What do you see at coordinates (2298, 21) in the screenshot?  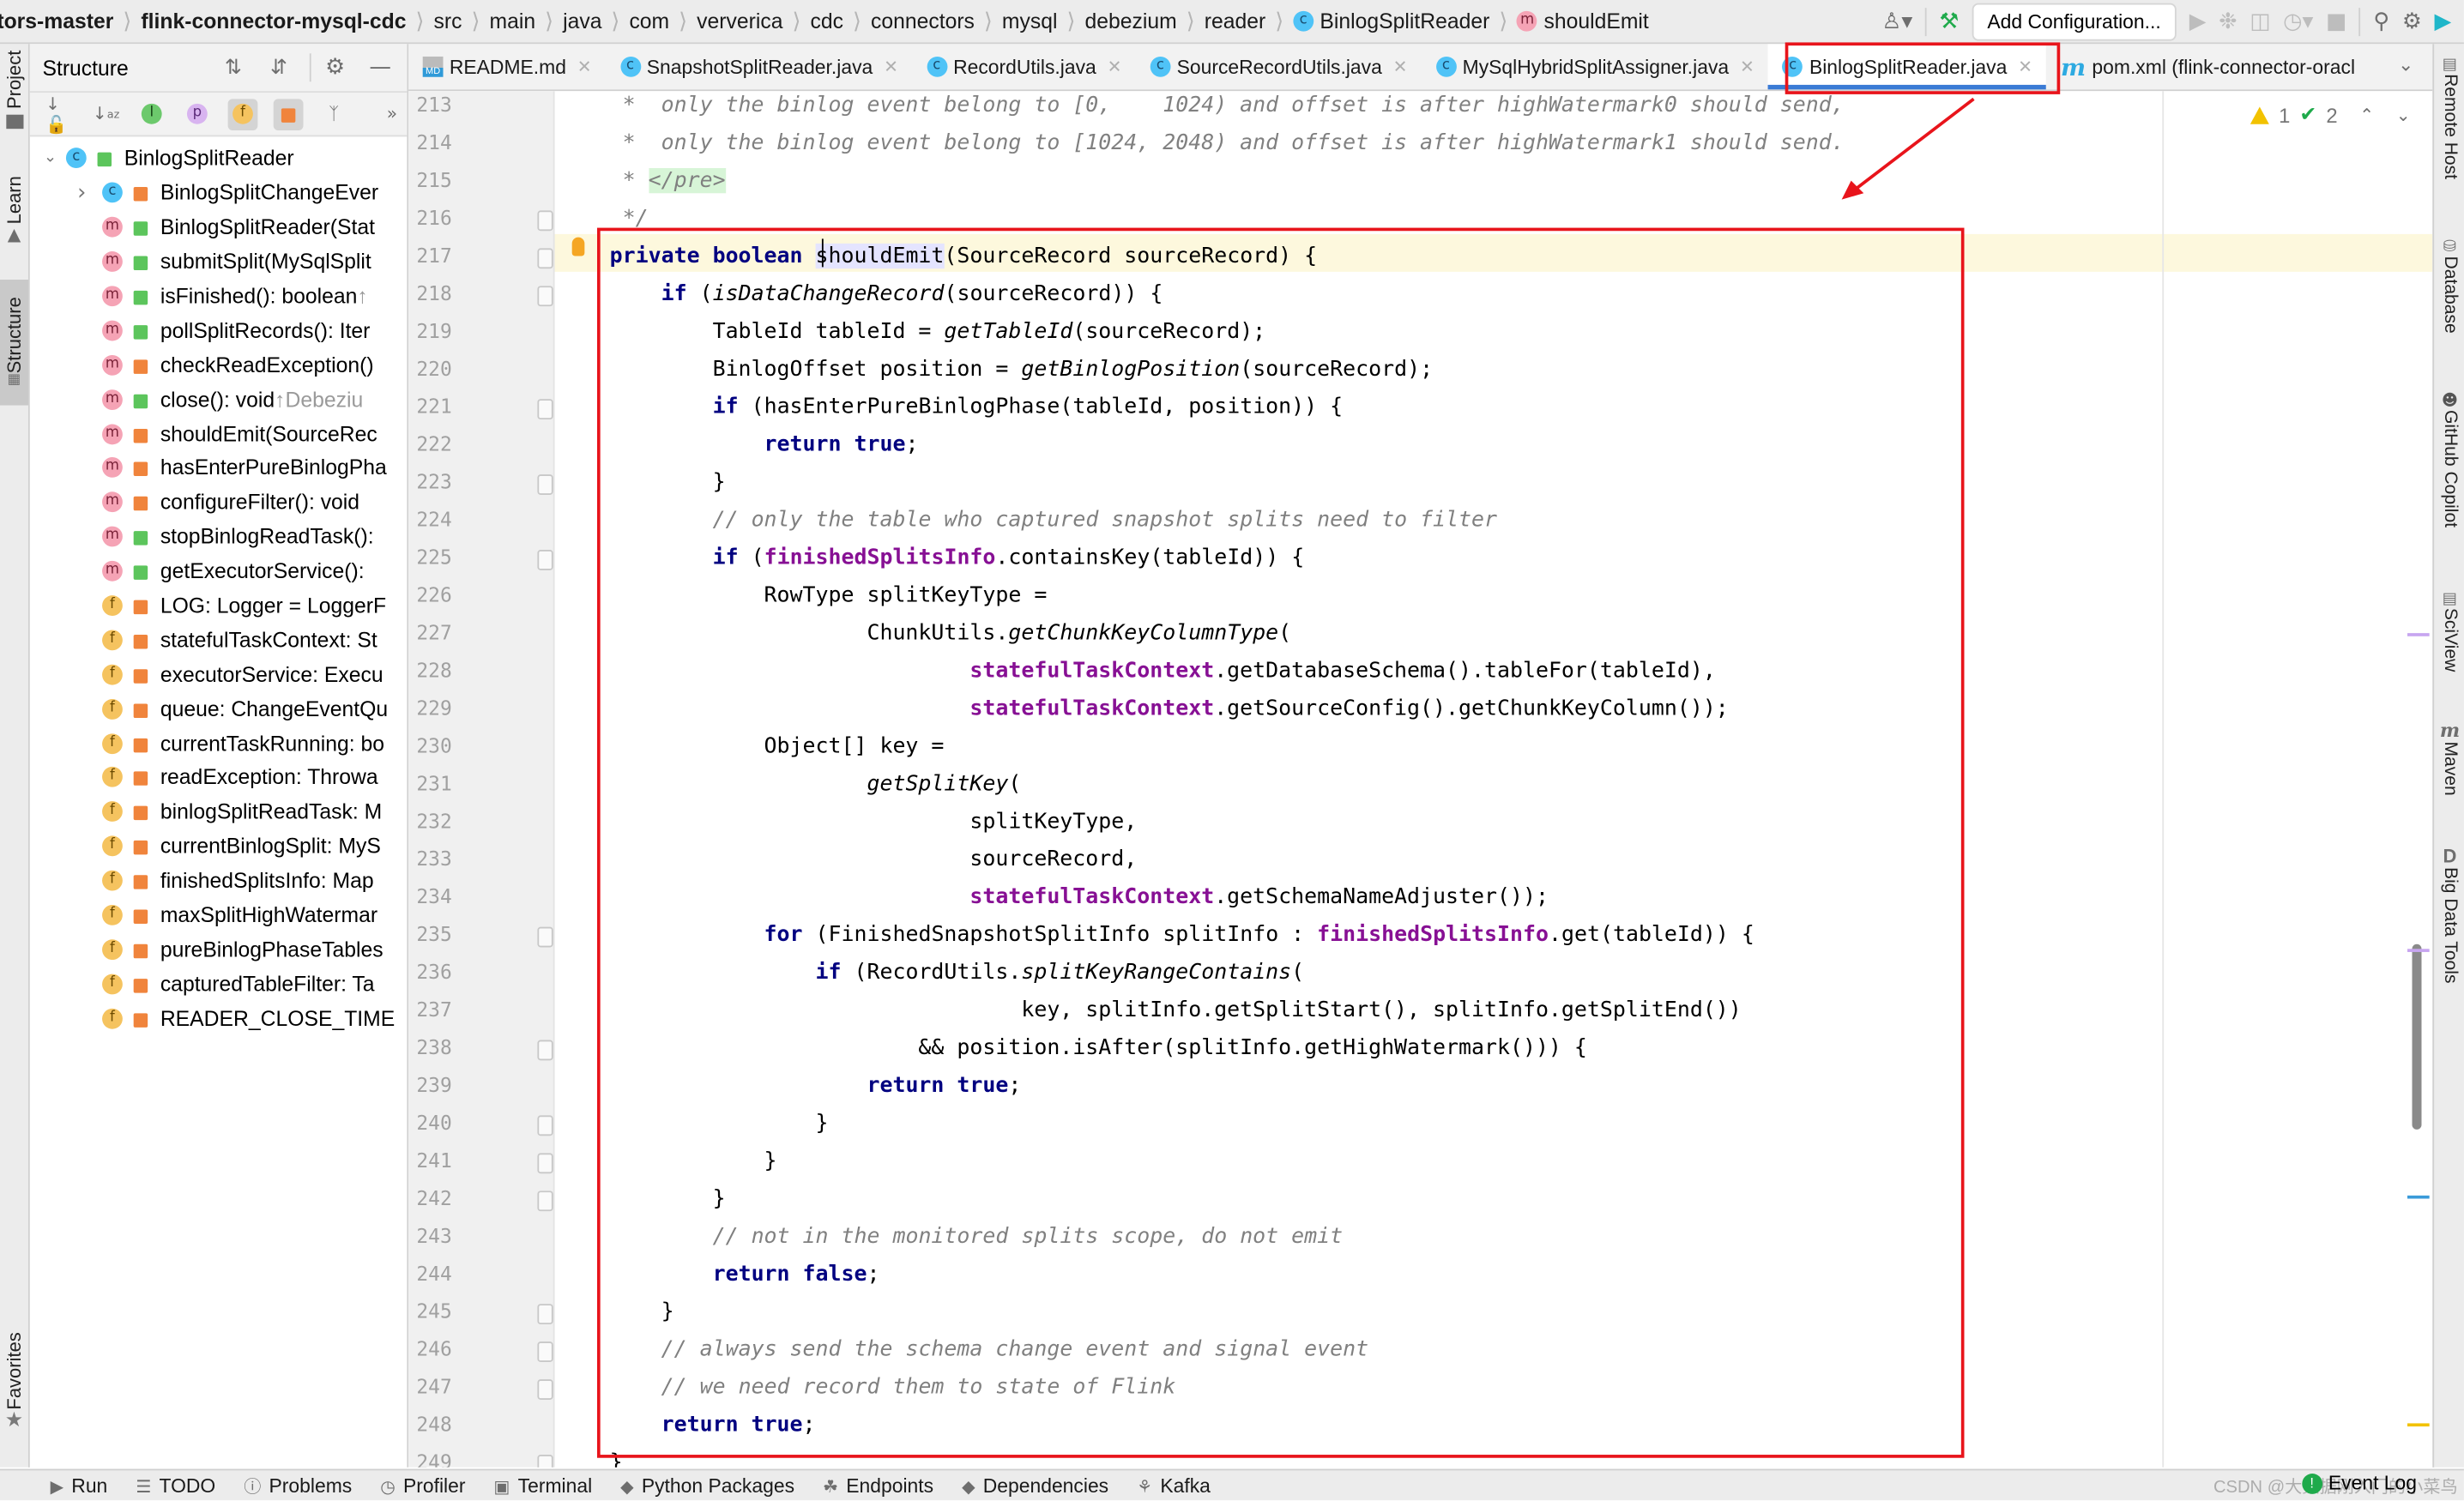 I see `profile-icon: ◷▾` at bounding box center [2298, 21].